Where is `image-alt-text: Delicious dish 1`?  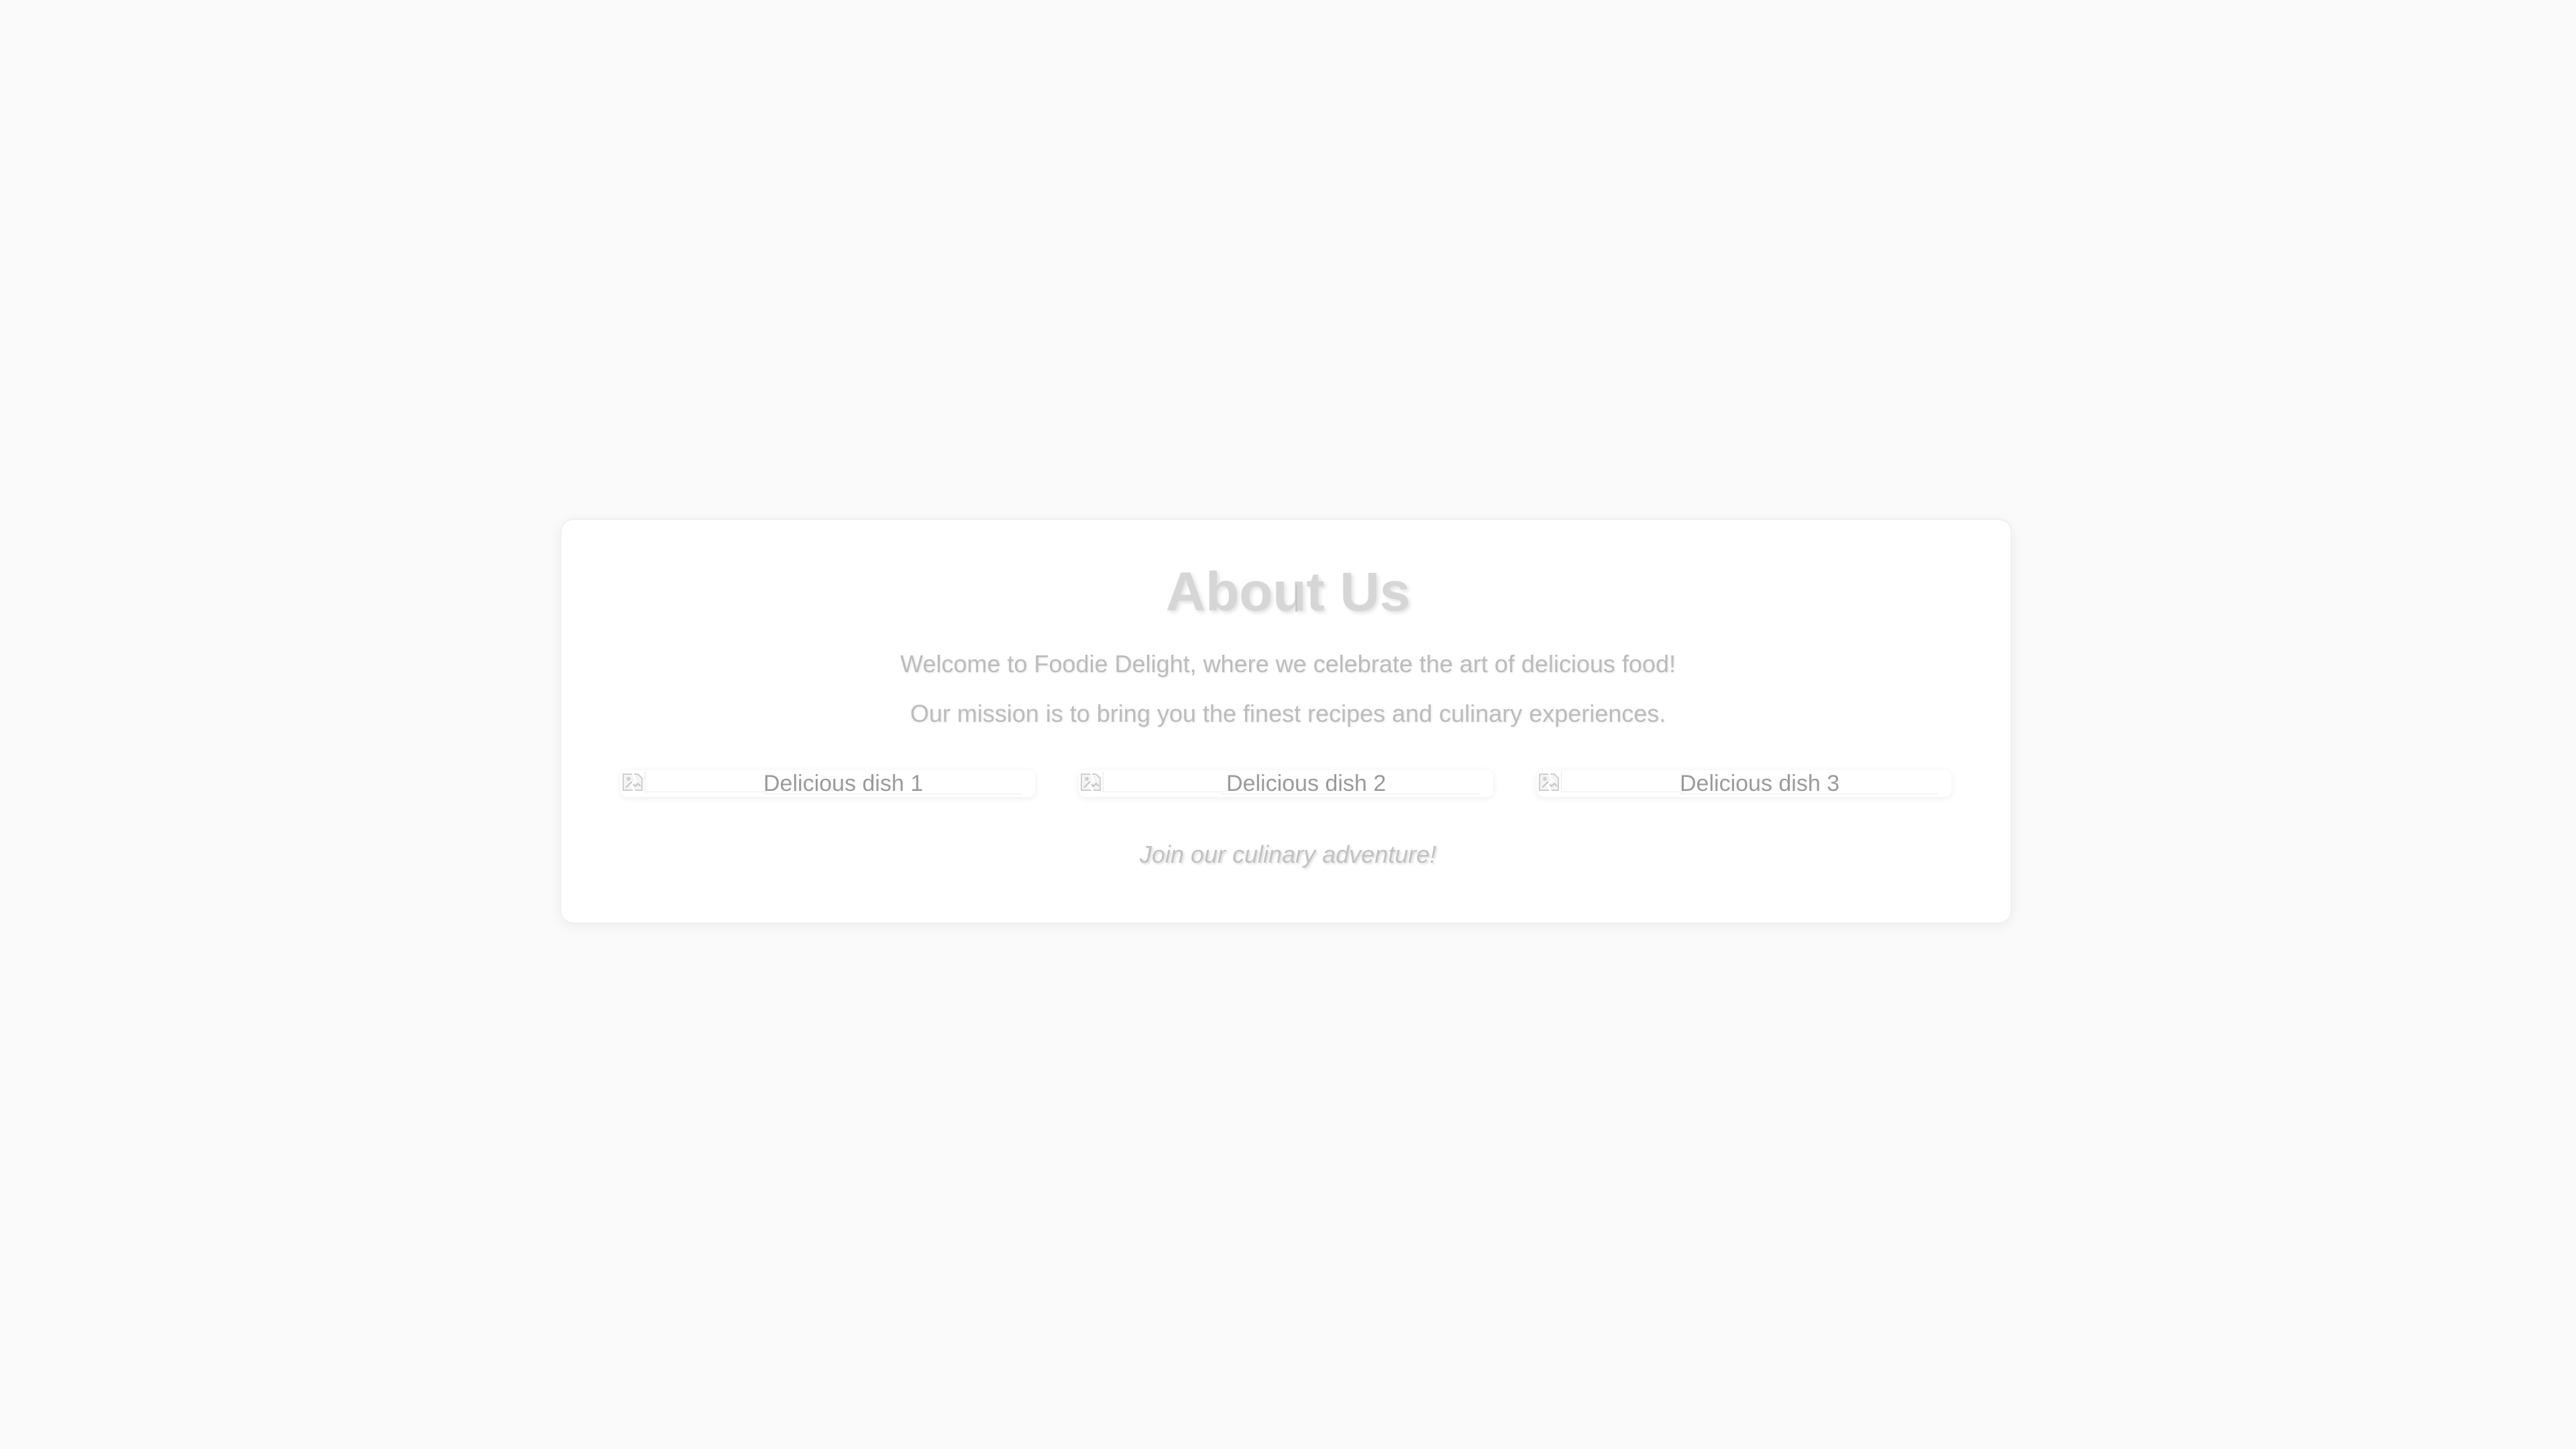 image-alt-text: Delicious dish 1 is located at coordinates (843, 783).